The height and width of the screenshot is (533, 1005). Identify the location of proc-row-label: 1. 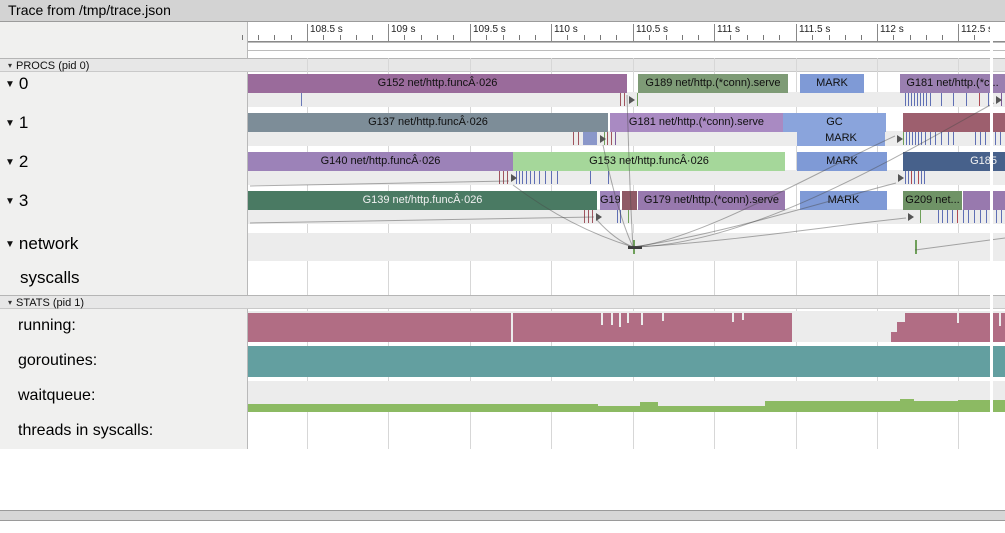
(23, 122).